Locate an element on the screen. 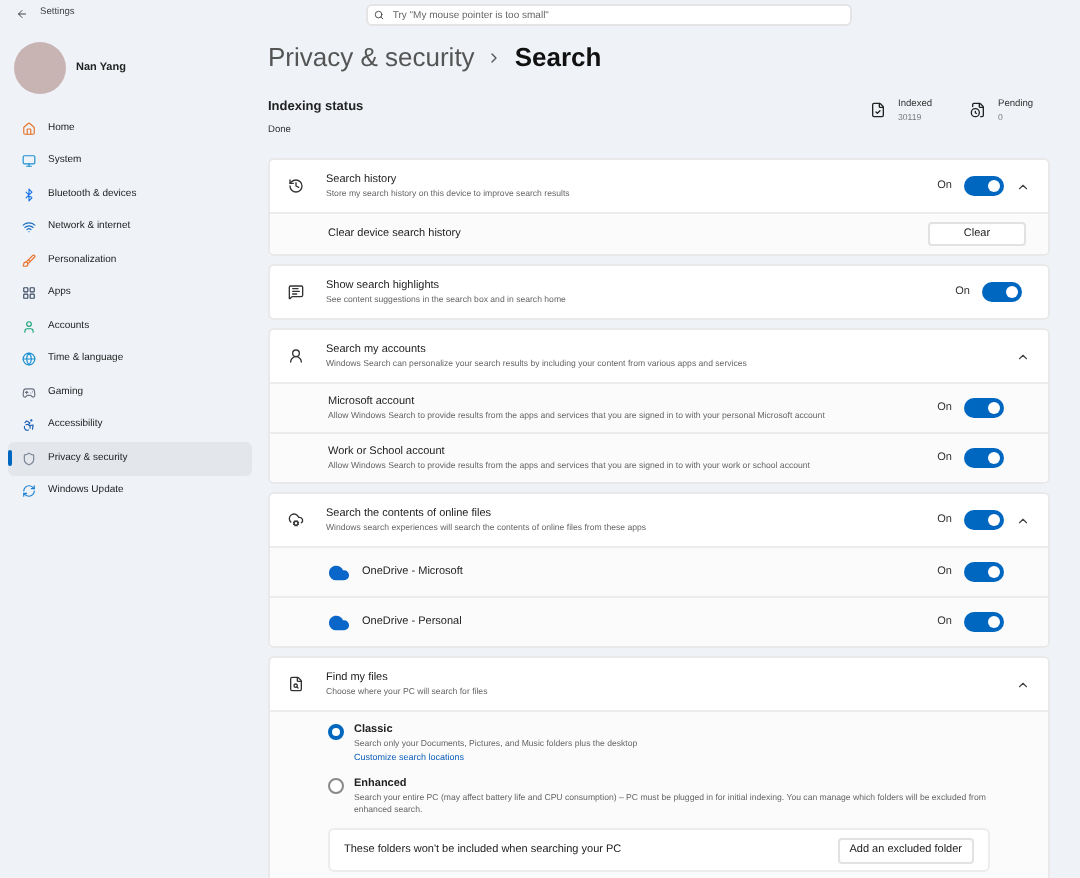 This screenshot has width=1080, height=878. chat-icon is located at coordinates (296, 292).